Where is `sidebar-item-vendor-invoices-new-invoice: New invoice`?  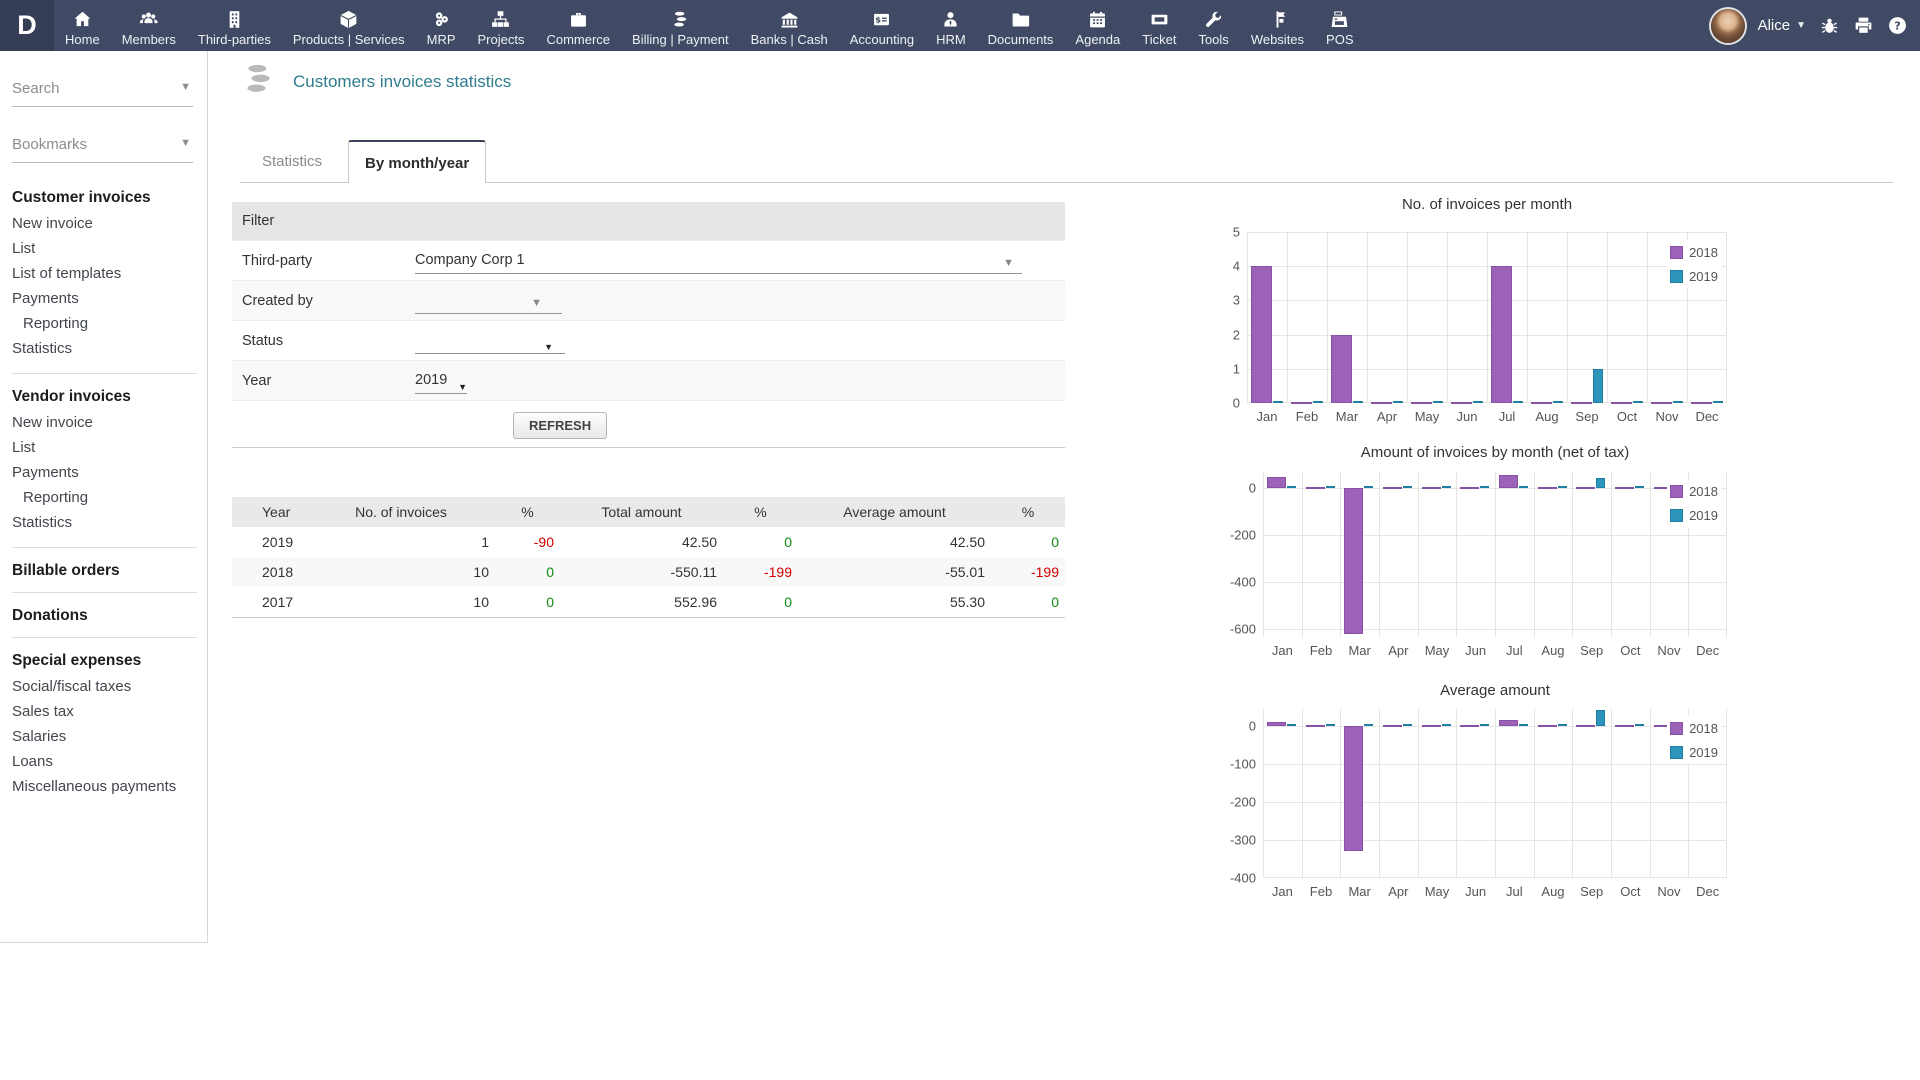
sidebar-item-vendor-invoices-new-invoice: New invoice is located at coordinates (109, 422).